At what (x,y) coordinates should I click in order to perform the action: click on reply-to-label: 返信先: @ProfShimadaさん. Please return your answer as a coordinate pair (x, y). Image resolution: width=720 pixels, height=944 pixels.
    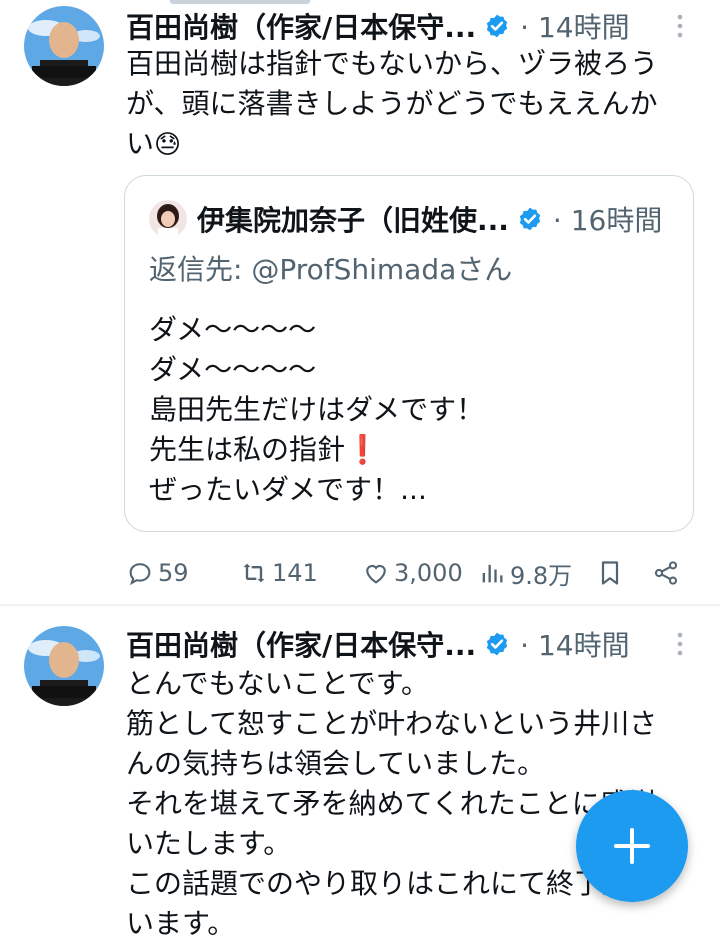
    Looking at the image, I should click on (330, 268).